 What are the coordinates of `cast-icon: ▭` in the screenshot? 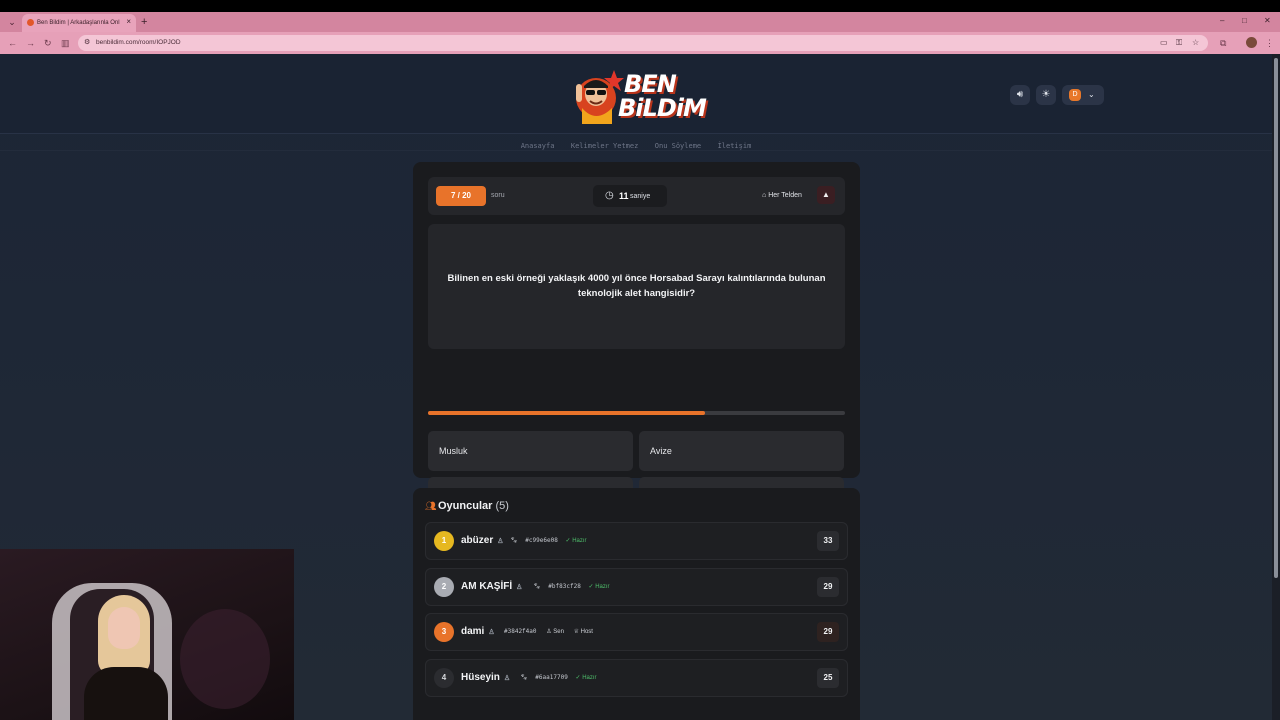 It's located at (1164, 43).